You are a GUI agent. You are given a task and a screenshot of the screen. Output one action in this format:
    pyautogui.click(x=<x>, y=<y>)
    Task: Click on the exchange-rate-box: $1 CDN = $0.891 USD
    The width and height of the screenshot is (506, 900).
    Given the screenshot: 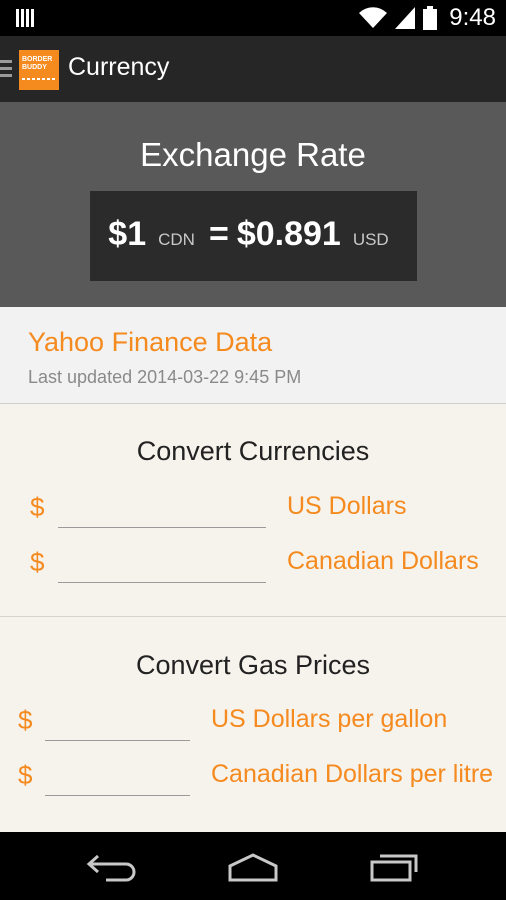 What is the action you would take?
    pyautogui.click(x=253, y=236)
    